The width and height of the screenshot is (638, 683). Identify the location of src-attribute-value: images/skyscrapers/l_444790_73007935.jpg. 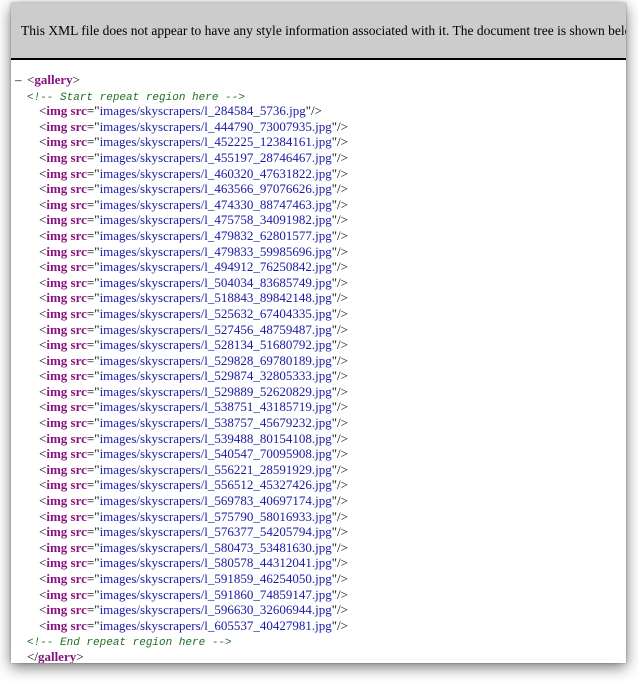
(215, 126).